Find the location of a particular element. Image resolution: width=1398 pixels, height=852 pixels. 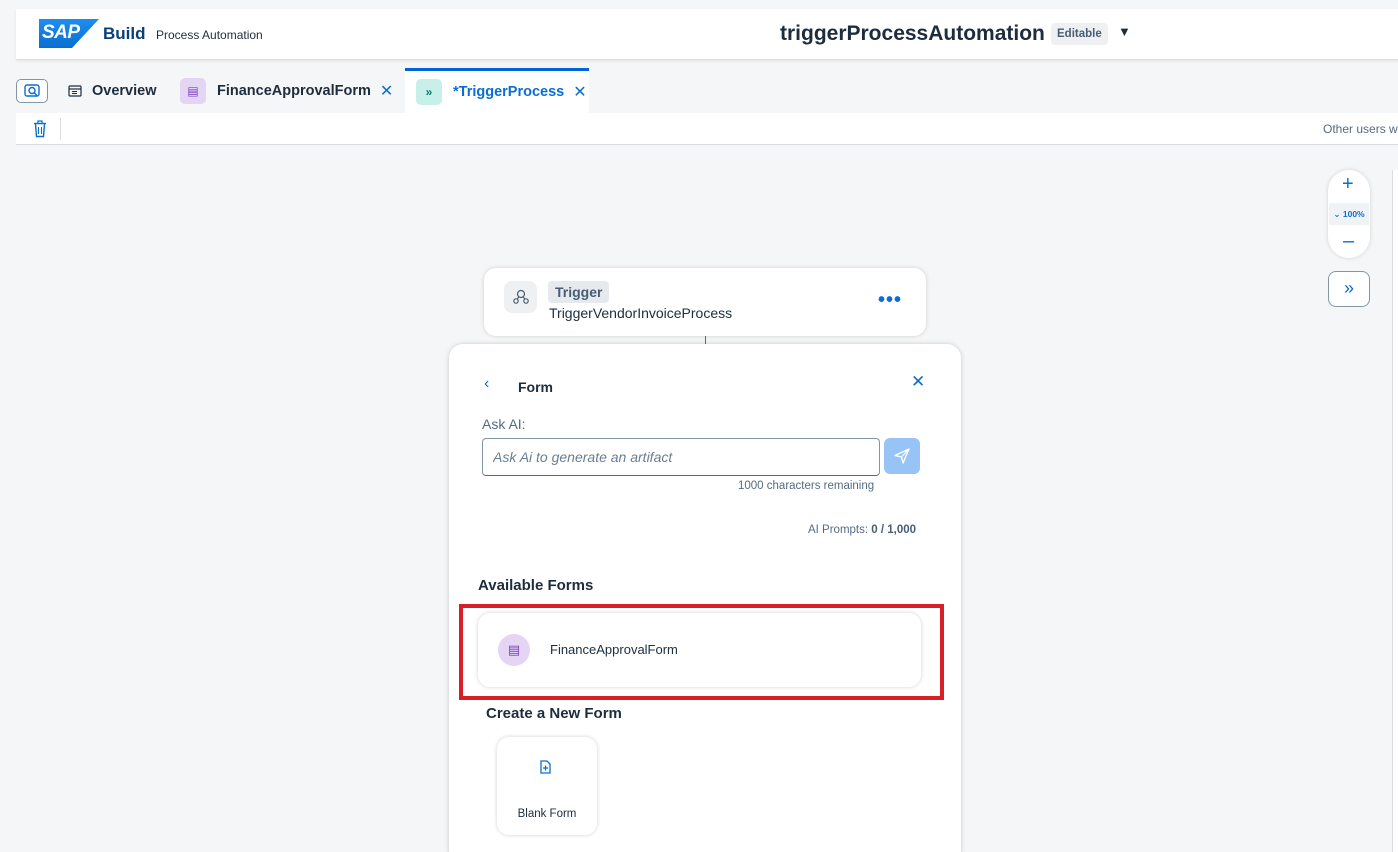

trigger-type-tag: Trigger is located at coordinates (579, 292).